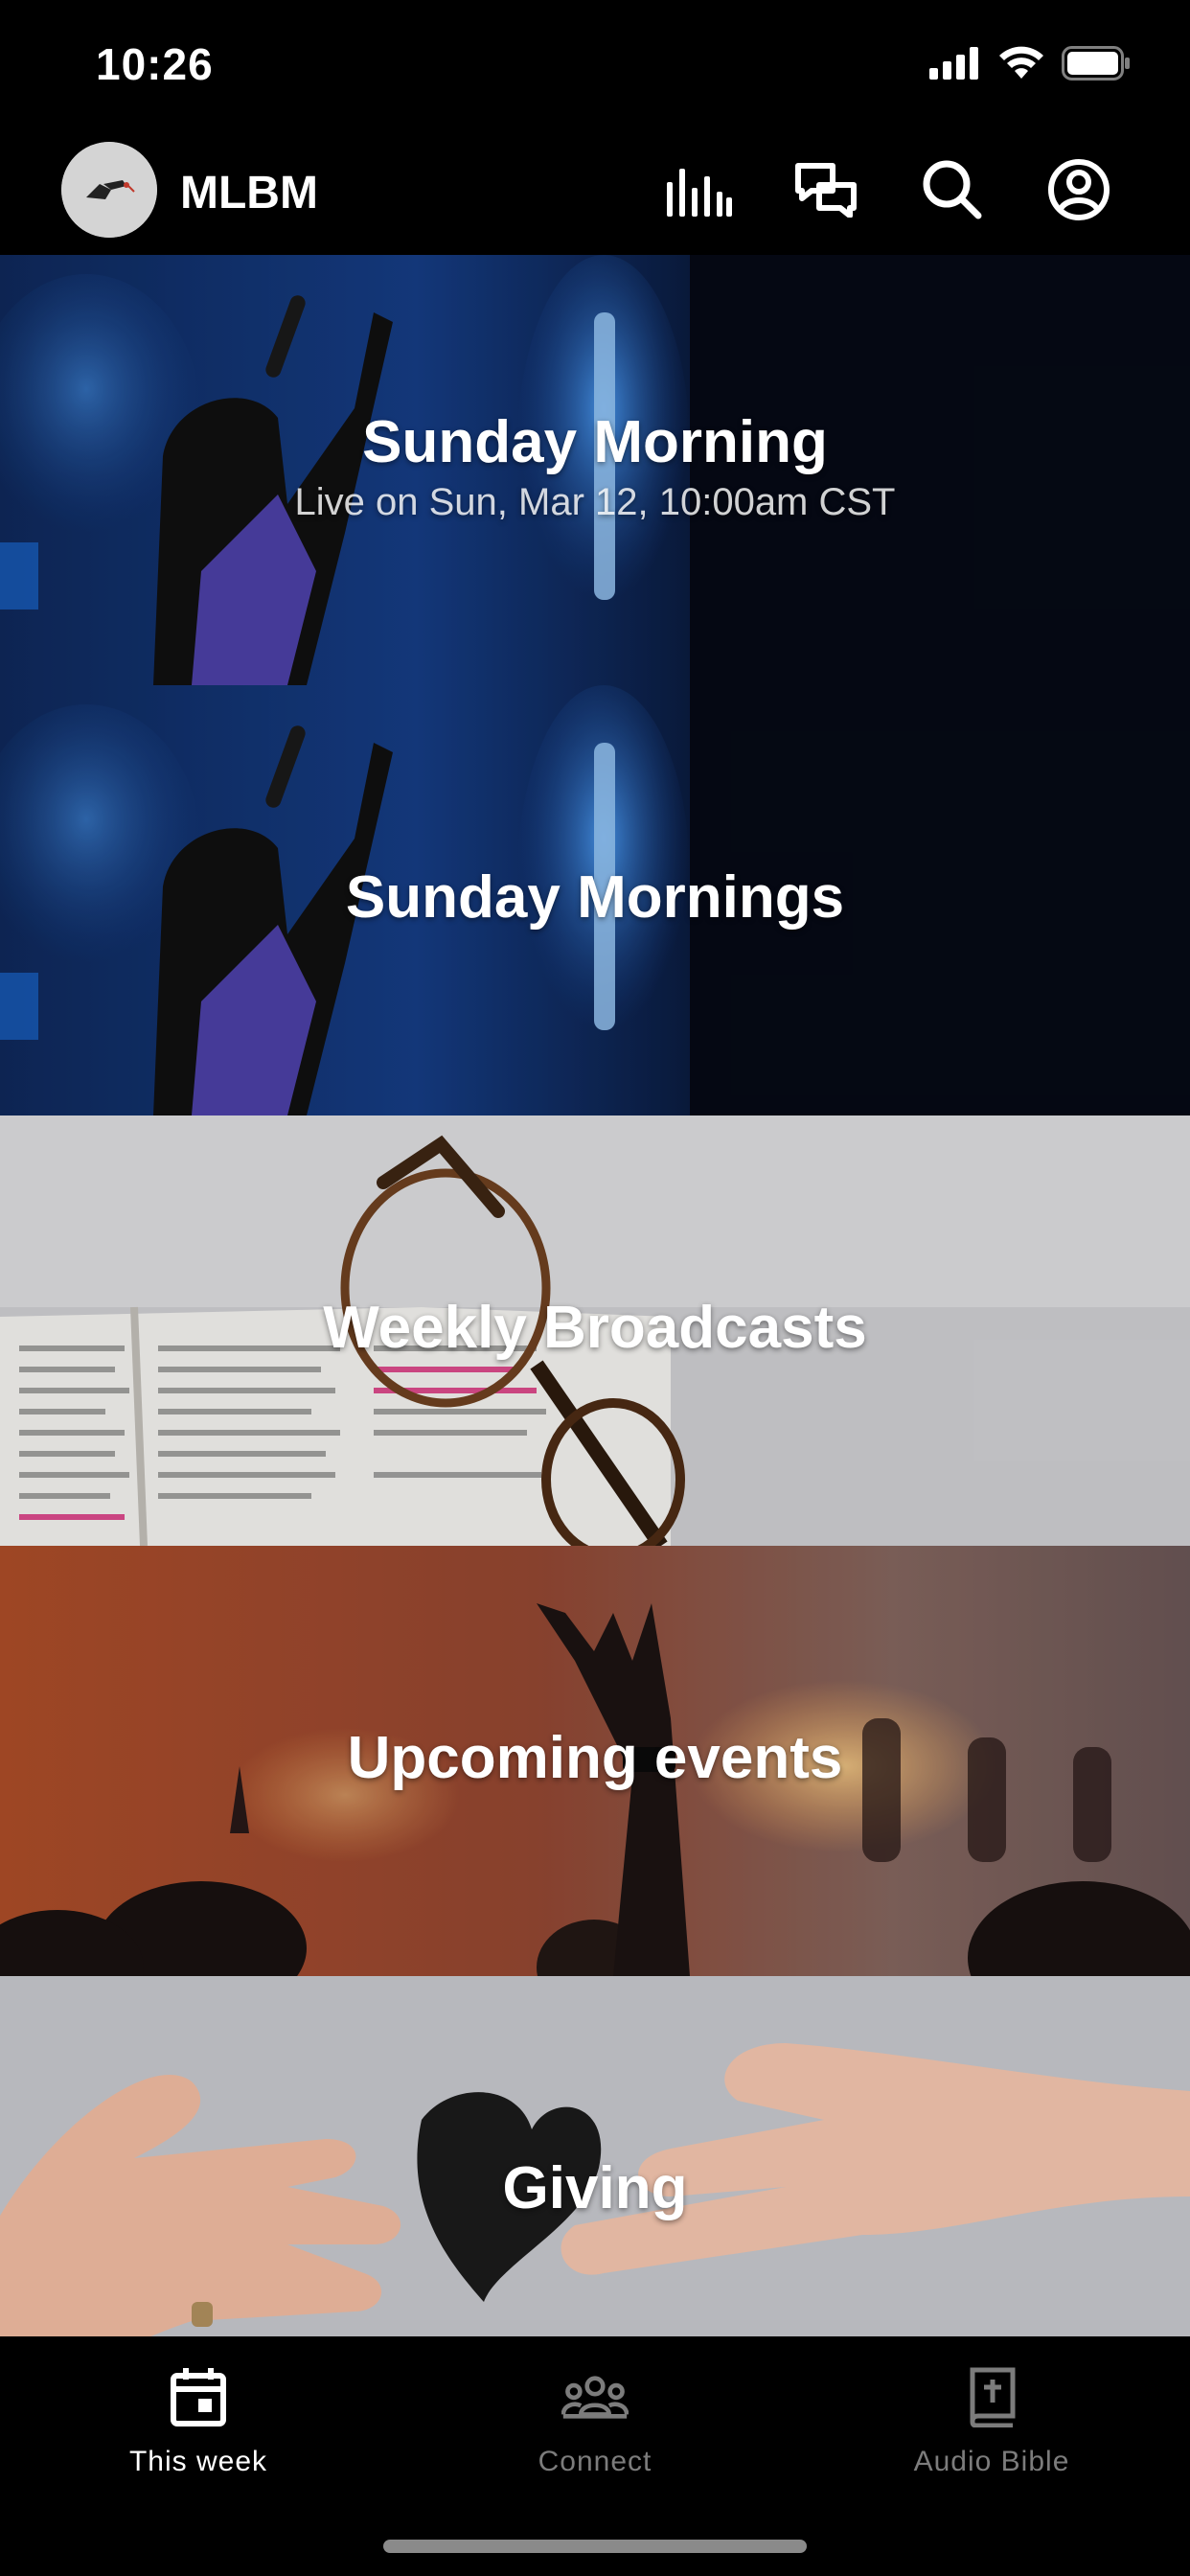 Image resolution: width=1190 pixels, height=2576 pixels. Describe the element at coordinates (595, 2461) in the screenshot. I see `tab-label: Connect` at that location.